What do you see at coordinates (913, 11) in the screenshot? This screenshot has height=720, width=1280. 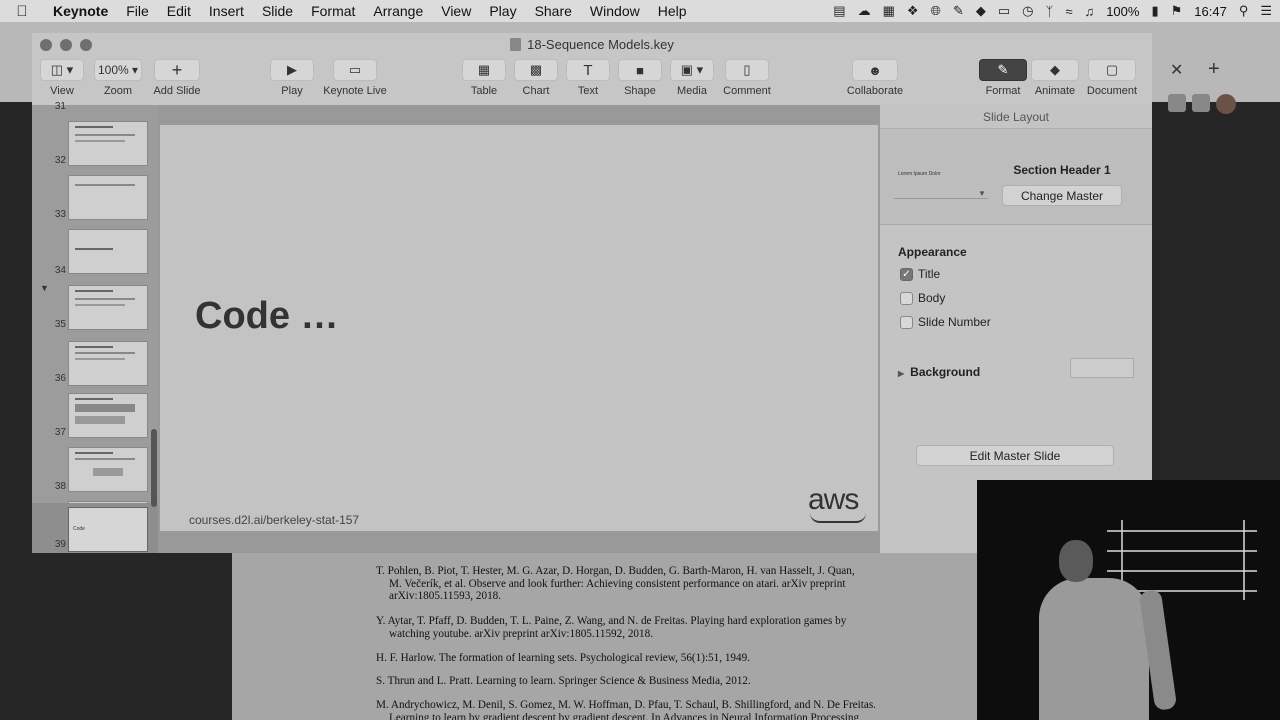 I see `dropbox-icon: ❖` at bounding box center [913, 11].